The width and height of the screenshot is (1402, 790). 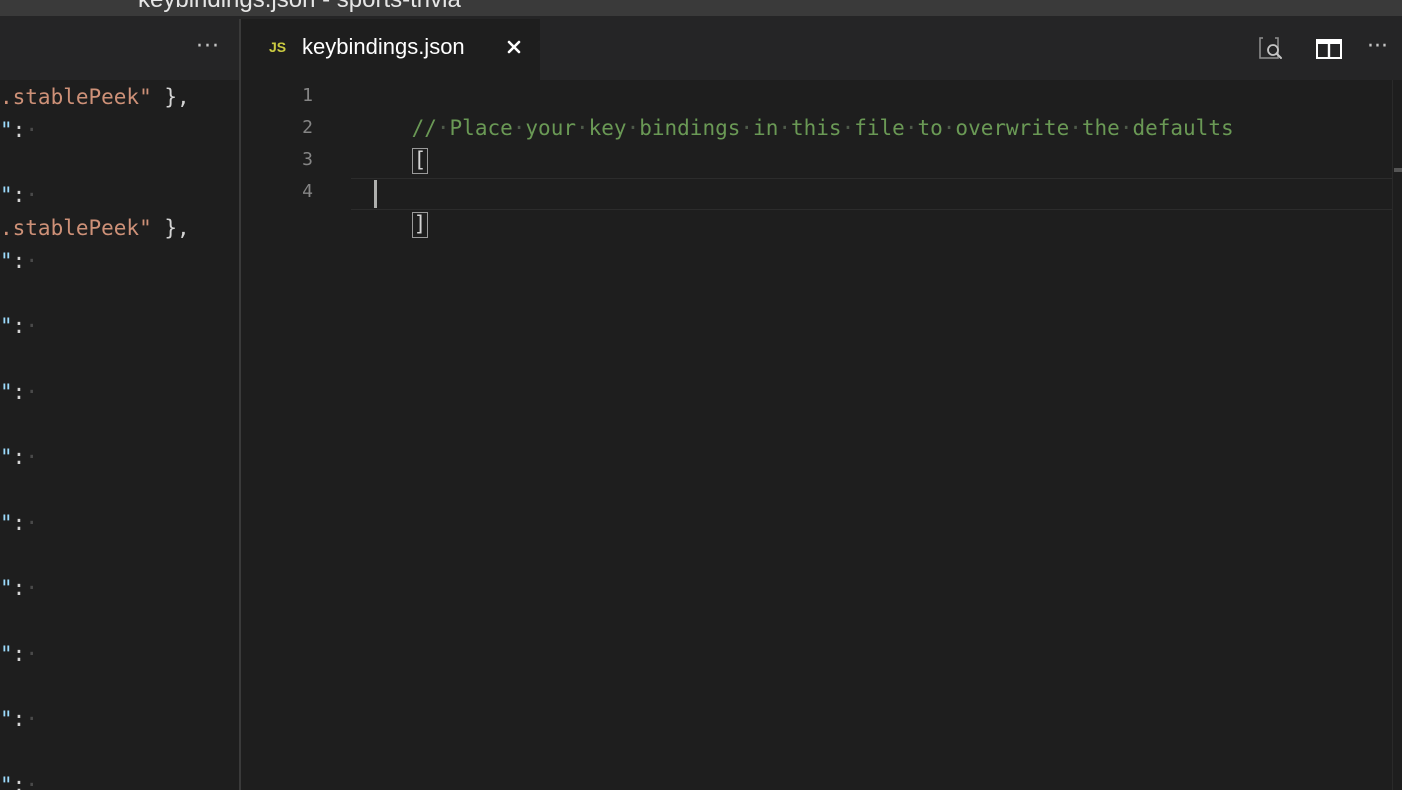 I want to click on open-bracket: [, so click(x=420, y=161).